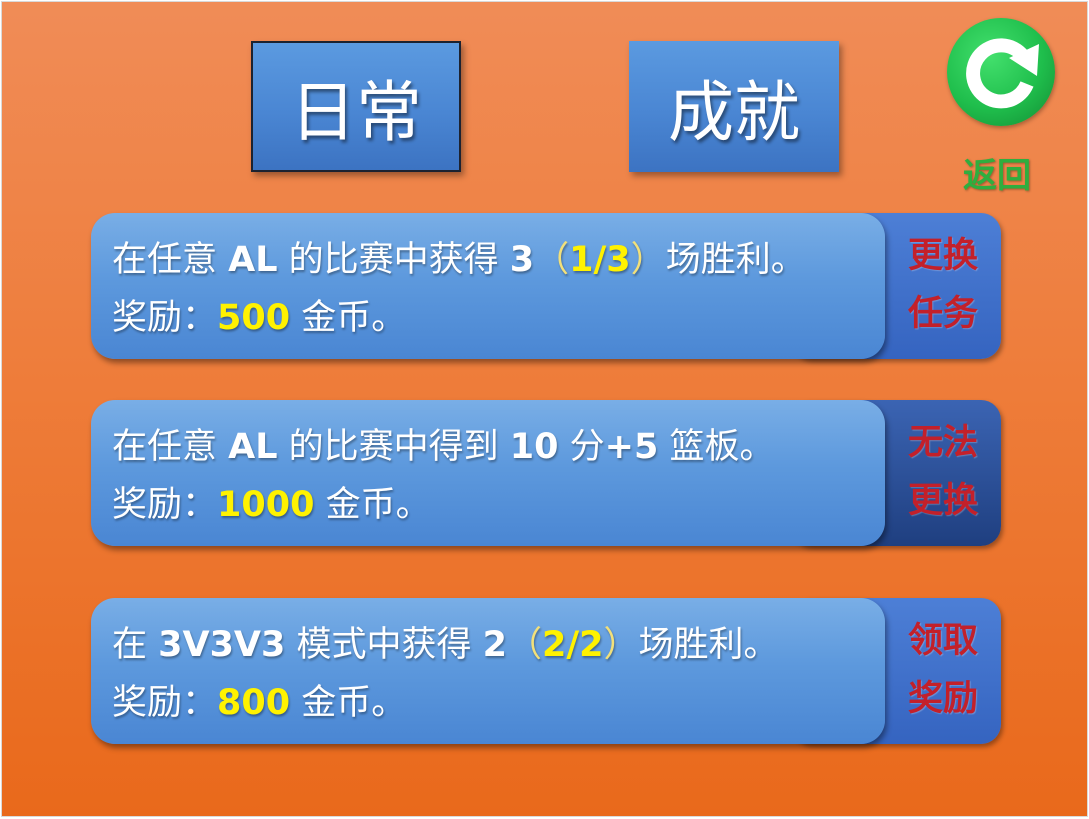 The image size is (1089, 819). I want to click on task-reward: 奖励：800 金币。, so click(259, 703).